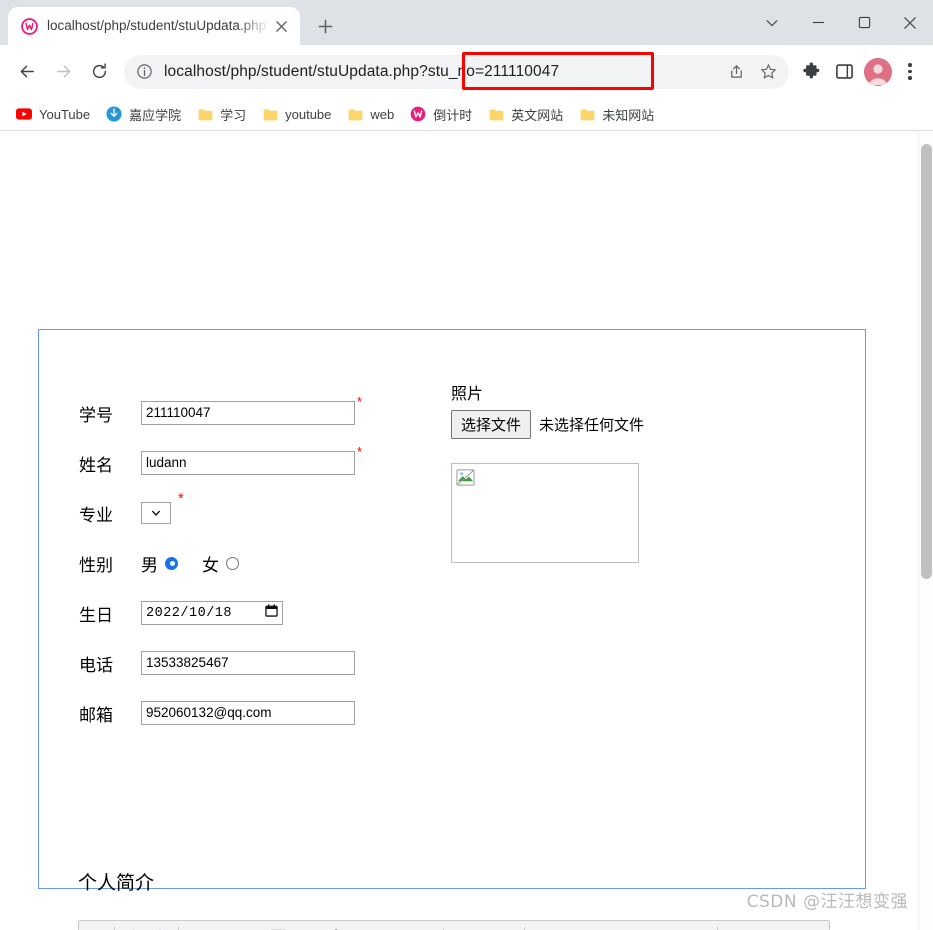 The height and width of the screenshot is (930, 933). I want to click on share-icon, so click(736, 72).